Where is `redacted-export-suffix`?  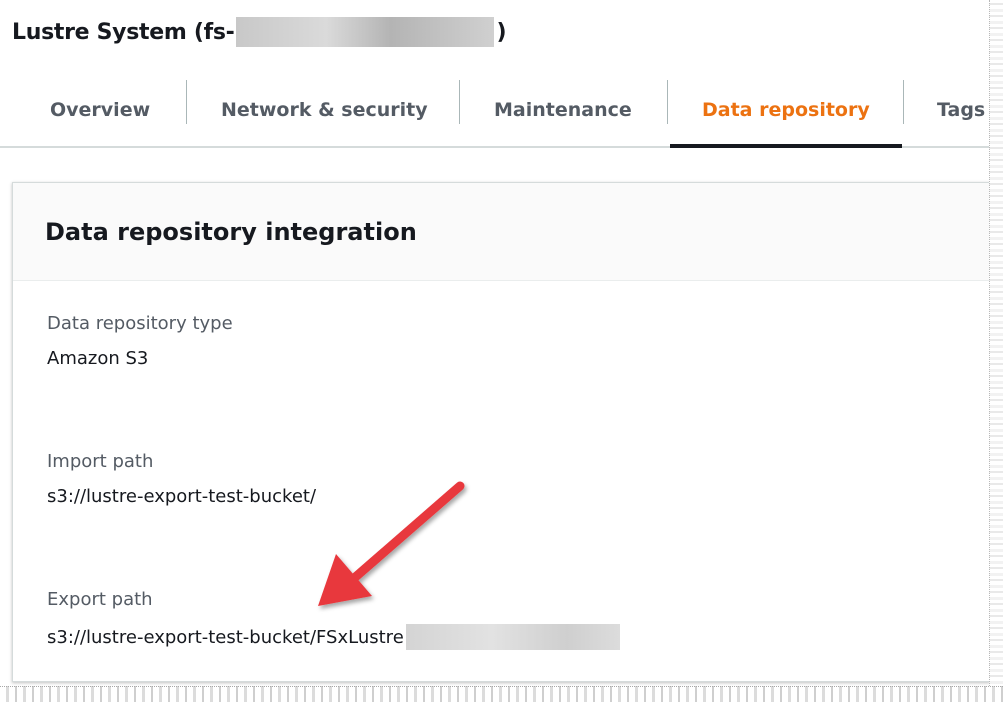 redacted-export-suffix is located at coordinates (512, 637).